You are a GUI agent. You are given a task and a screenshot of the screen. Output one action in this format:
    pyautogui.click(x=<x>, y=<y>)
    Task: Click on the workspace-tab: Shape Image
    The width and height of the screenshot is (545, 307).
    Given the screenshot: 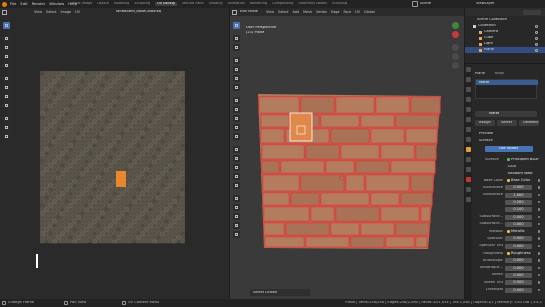 What is the action you would take?
    pyautogui.click(x=81, y=3)
    